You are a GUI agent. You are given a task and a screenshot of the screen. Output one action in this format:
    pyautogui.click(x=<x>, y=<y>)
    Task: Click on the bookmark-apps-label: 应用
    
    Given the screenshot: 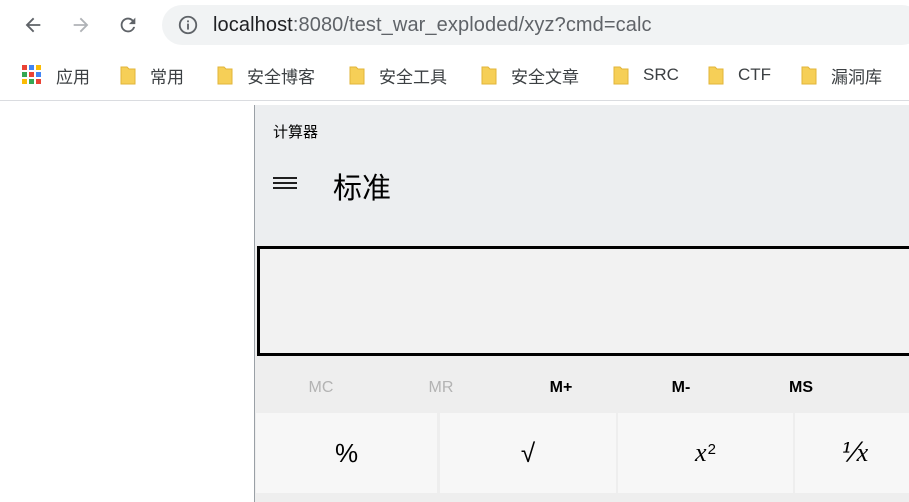 What is the action you would take?
    pyautogui.click(x=73, y=77)
    